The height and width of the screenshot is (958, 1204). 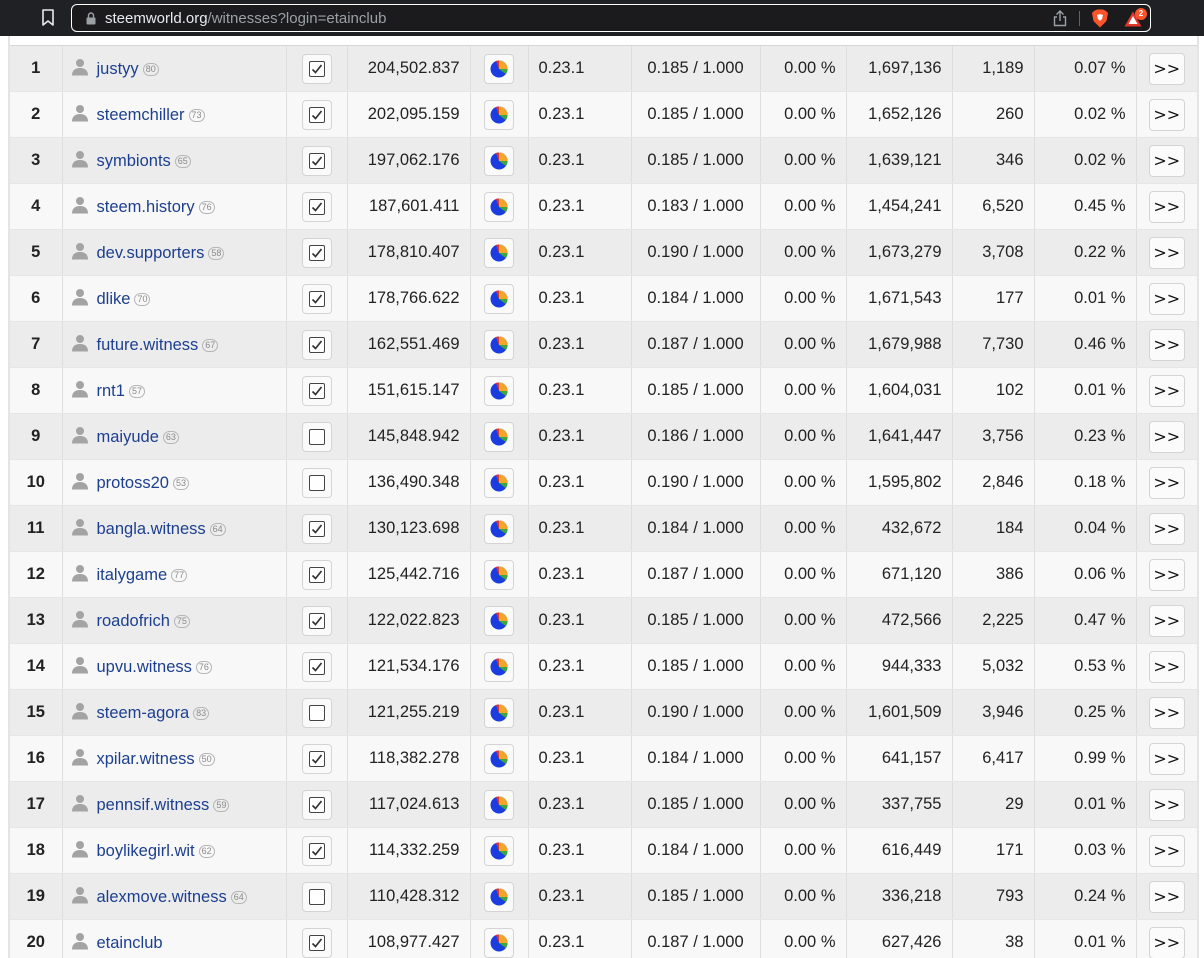 I want to click on witness-name-link: symbionts, so click(x=134, y=161).